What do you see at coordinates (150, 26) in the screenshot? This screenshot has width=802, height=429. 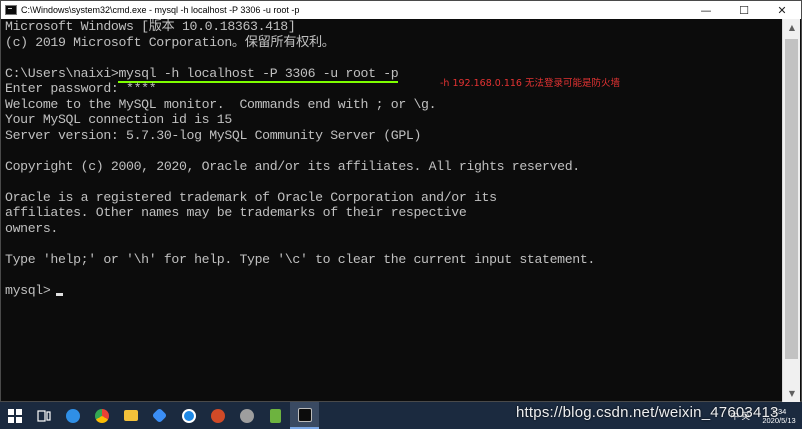 I see `console-line: Microsoft Windows [版本 10.0.18363.418]` at bounding box center [150, 26].